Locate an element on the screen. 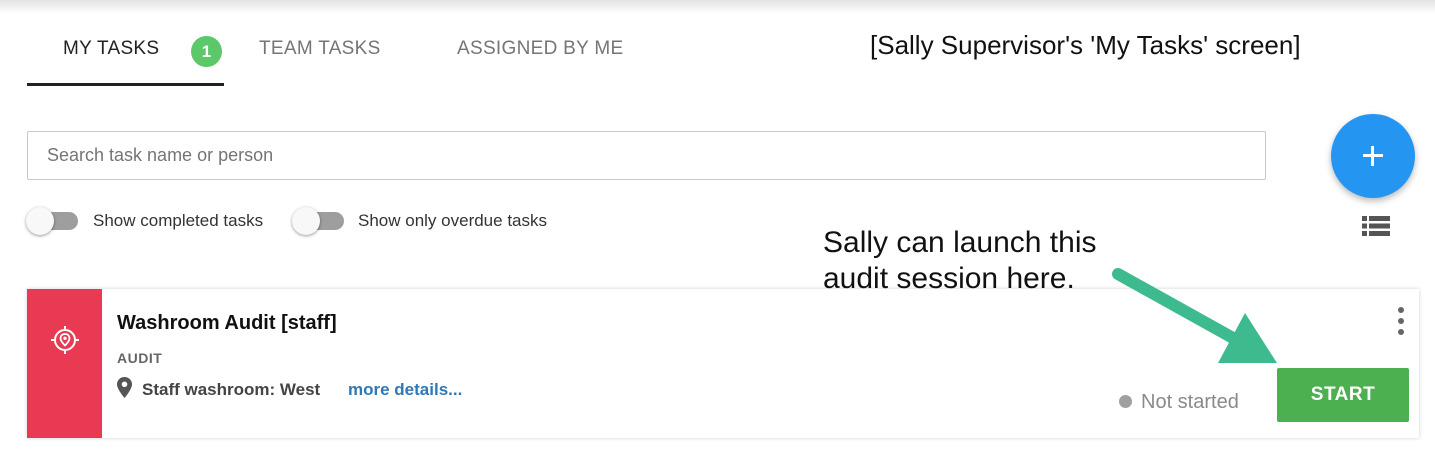 The width and height of the screenshot is (1435, 473). target-pin-icon is located at coordinates (65, 340).